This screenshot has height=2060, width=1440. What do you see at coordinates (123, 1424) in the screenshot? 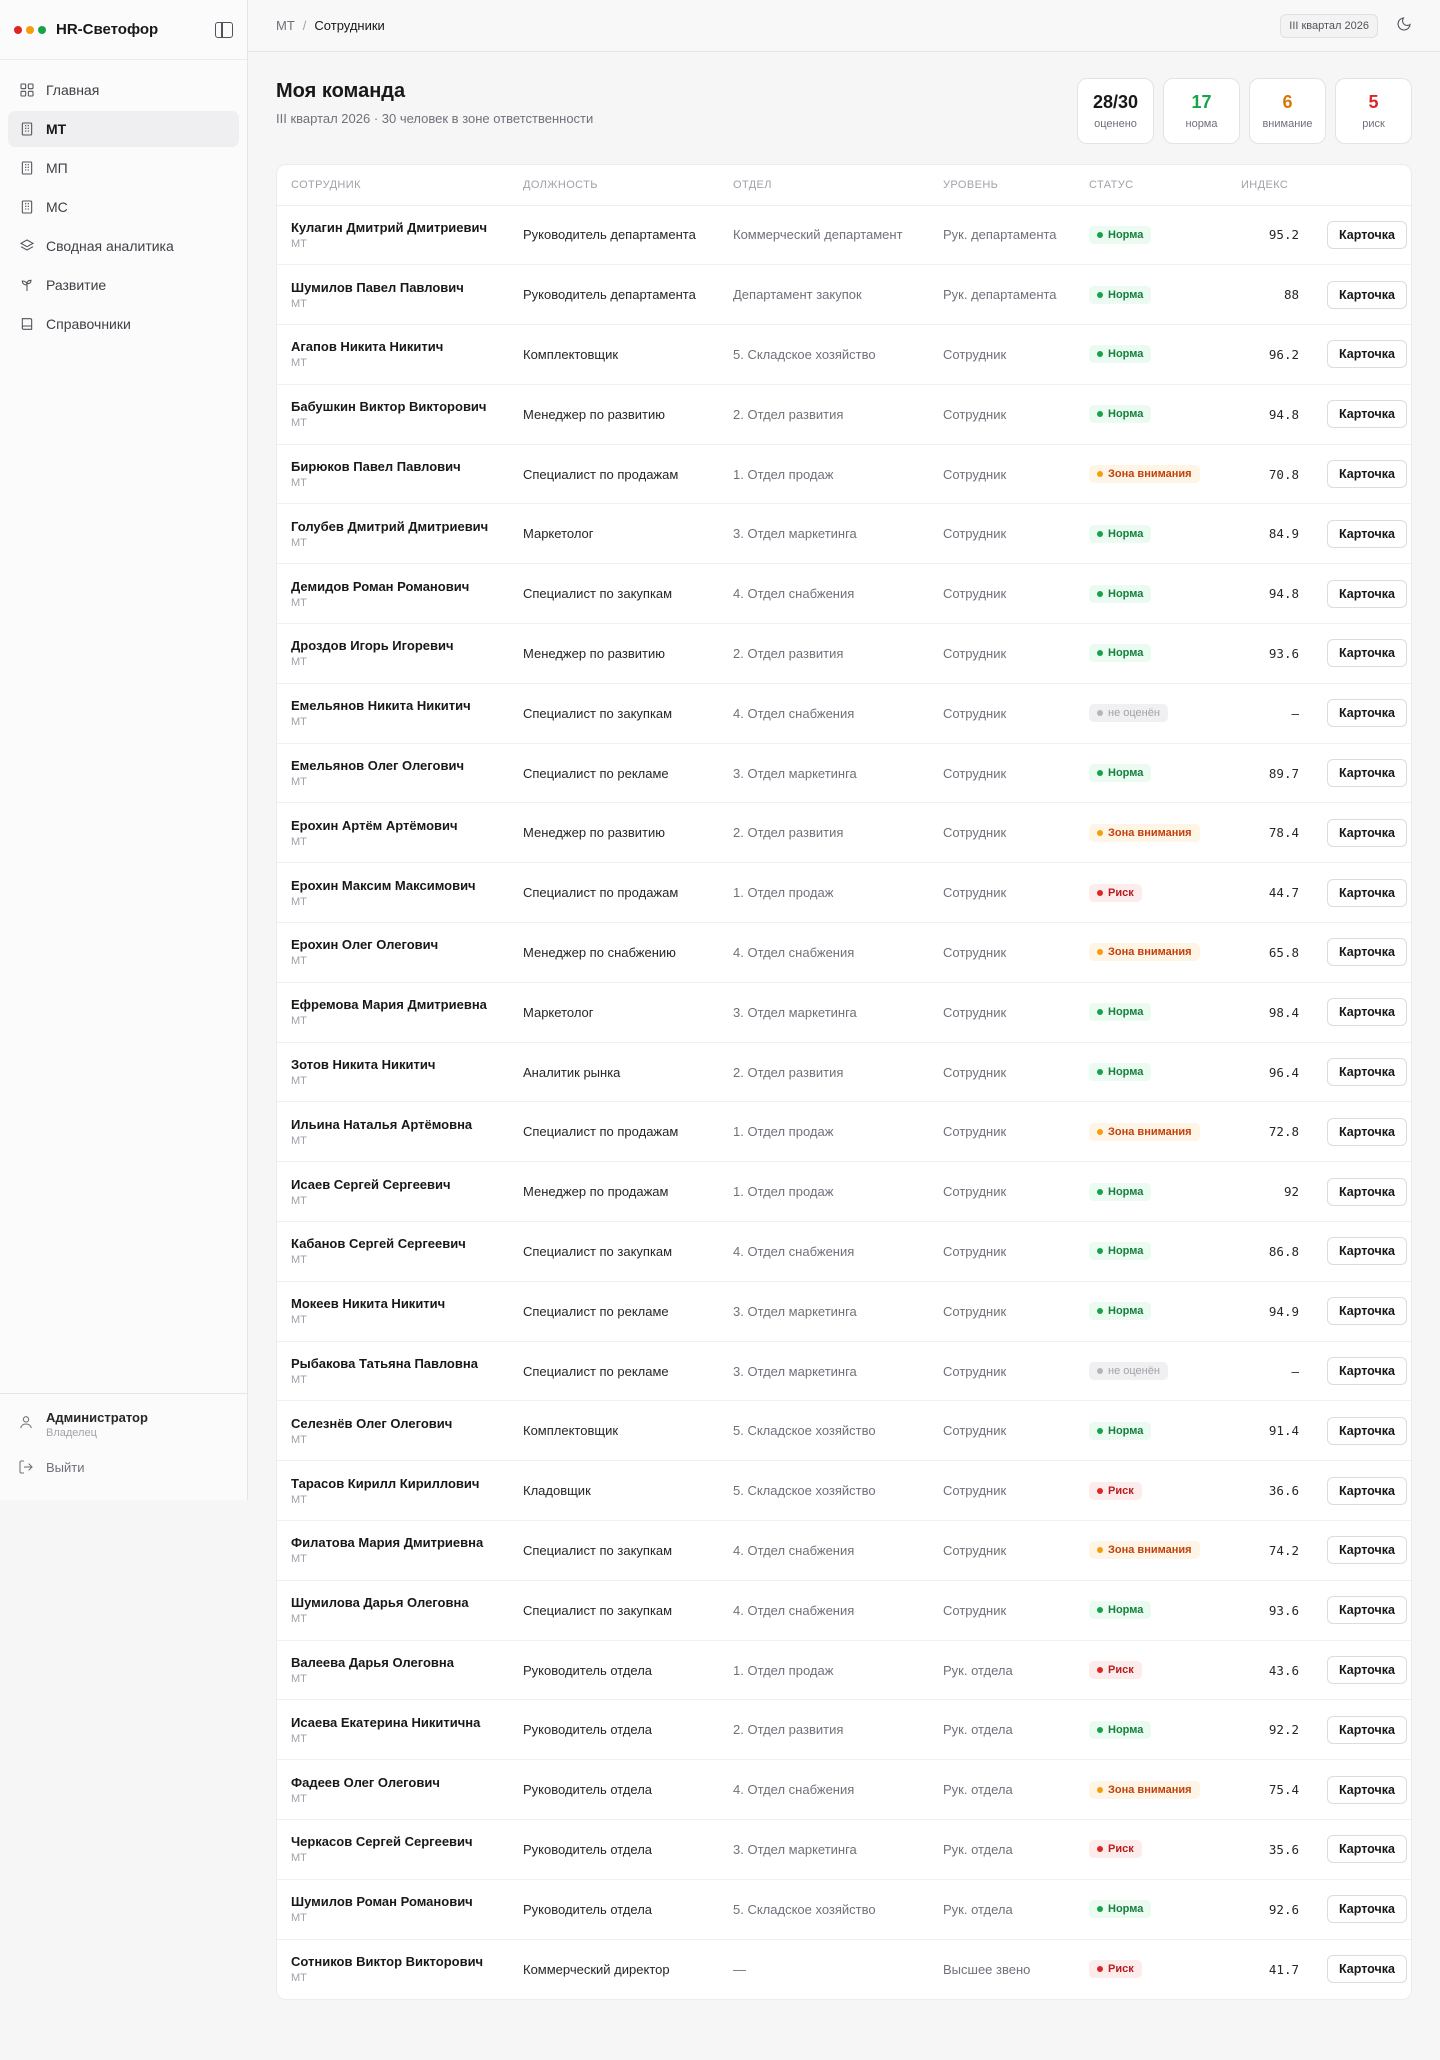
I see `user-profile: Администратор Владелец` at bounding box center [123, 1424].